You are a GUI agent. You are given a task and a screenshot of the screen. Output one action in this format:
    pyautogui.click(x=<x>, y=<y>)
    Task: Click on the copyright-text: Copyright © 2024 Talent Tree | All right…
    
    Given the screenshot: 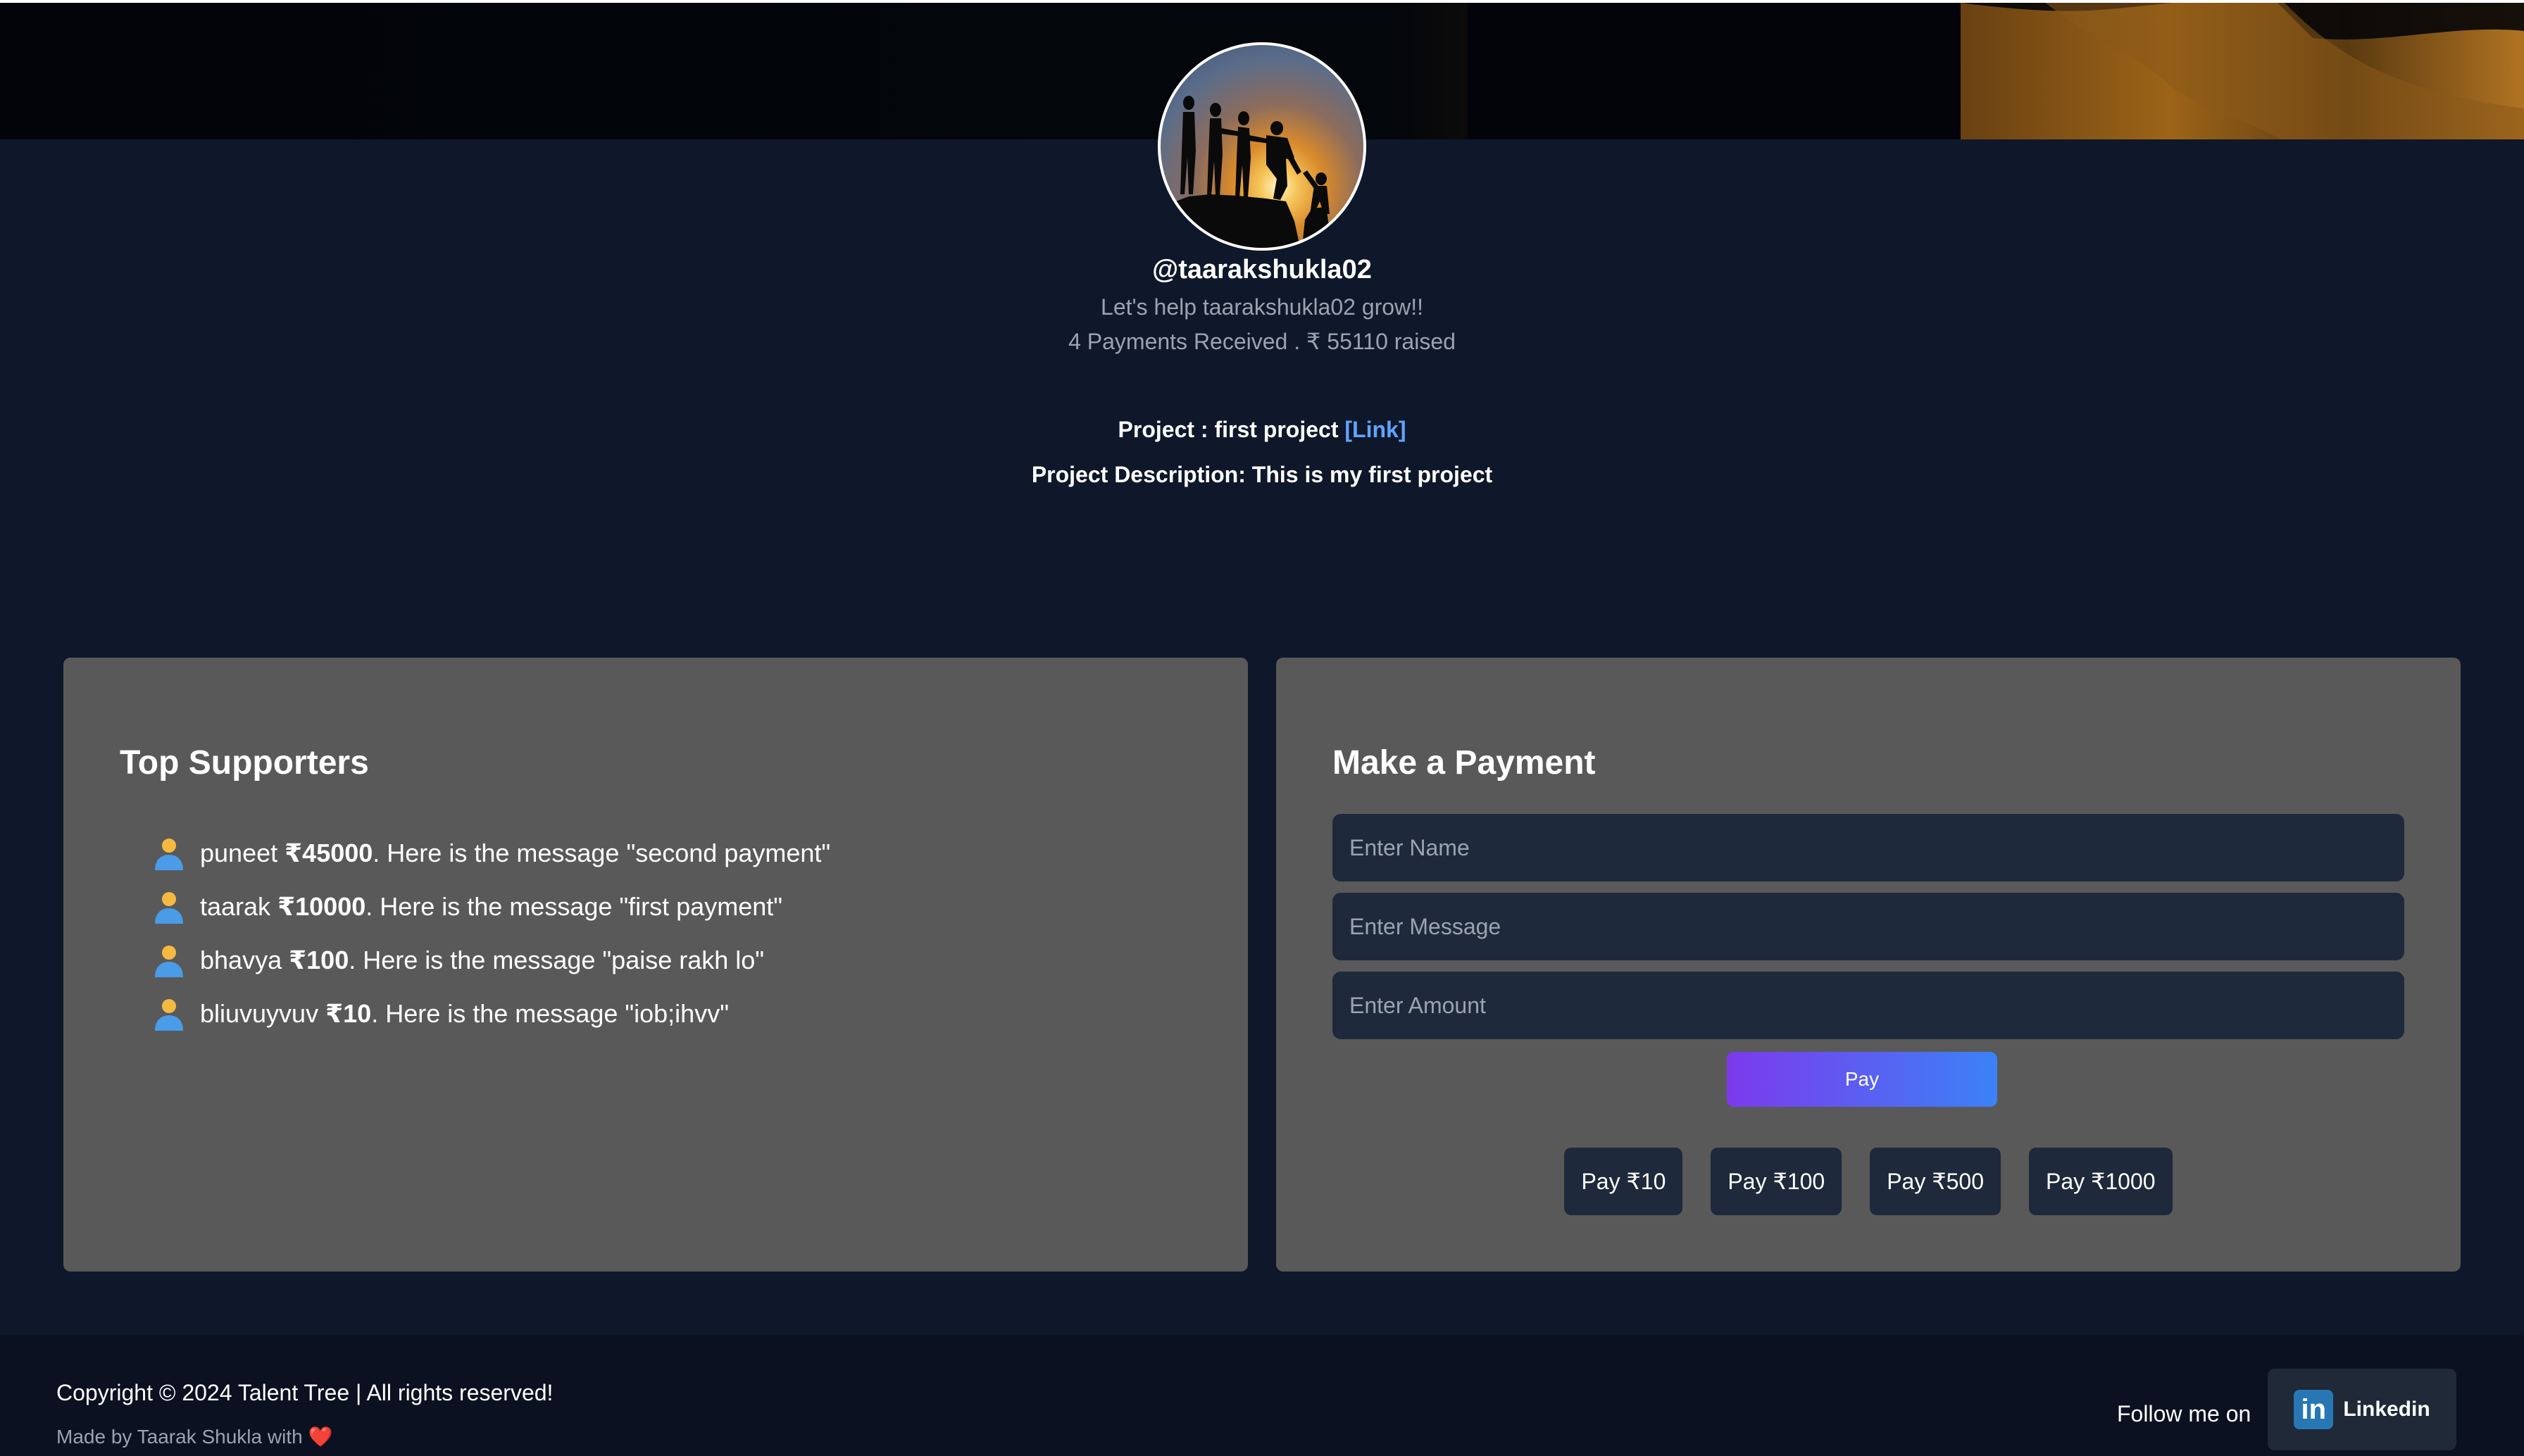 What is the action you would take?
    pyautogui.click(x=305, y=1392)
    